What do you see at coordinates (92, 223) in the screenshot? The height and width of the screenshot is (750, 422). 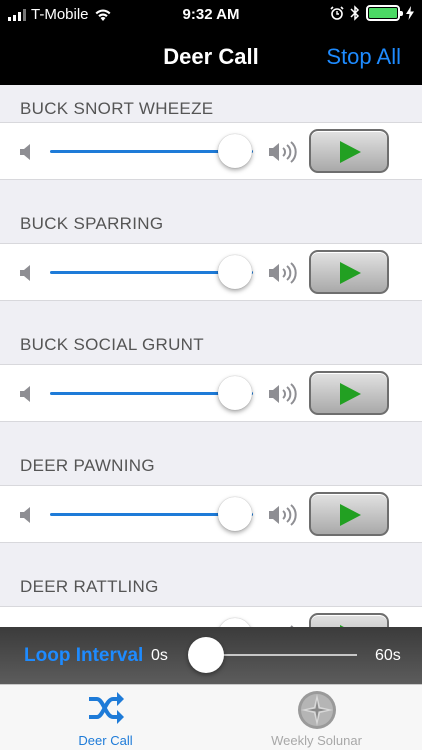 I see `section-header: BUCK SPARRING` at bounding box center [92, 223].